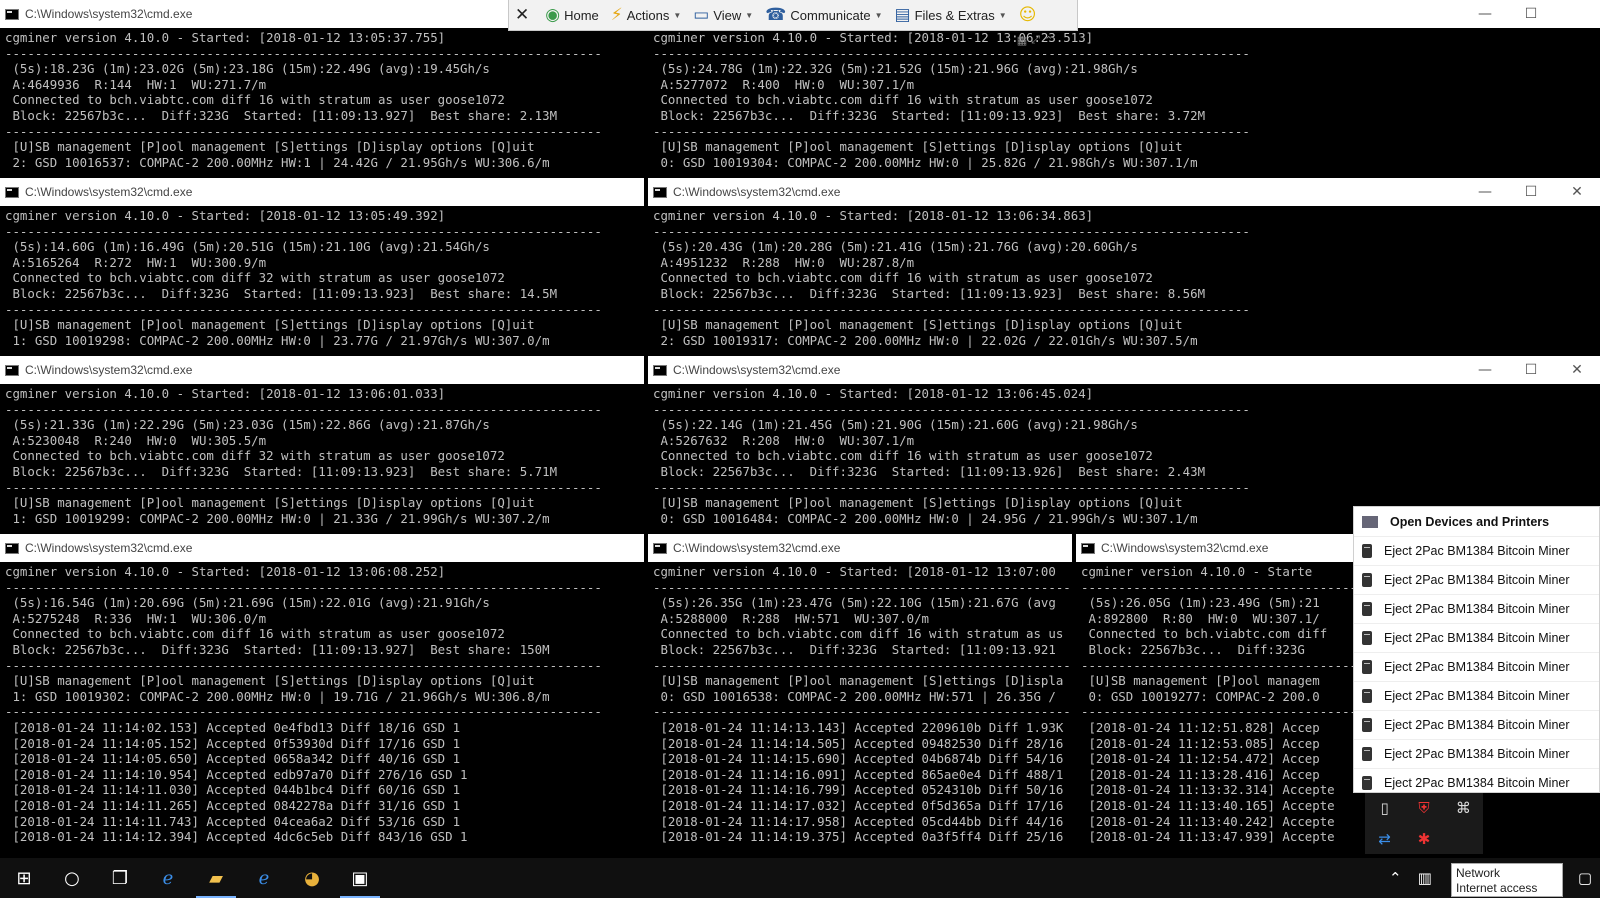 The height and width of the screenshot is (898, 1600). What do you see at coordinates (572, 15) in the screenshot?
I see `toolbar-home: ◉ Home` at bounding box center [572, 15].